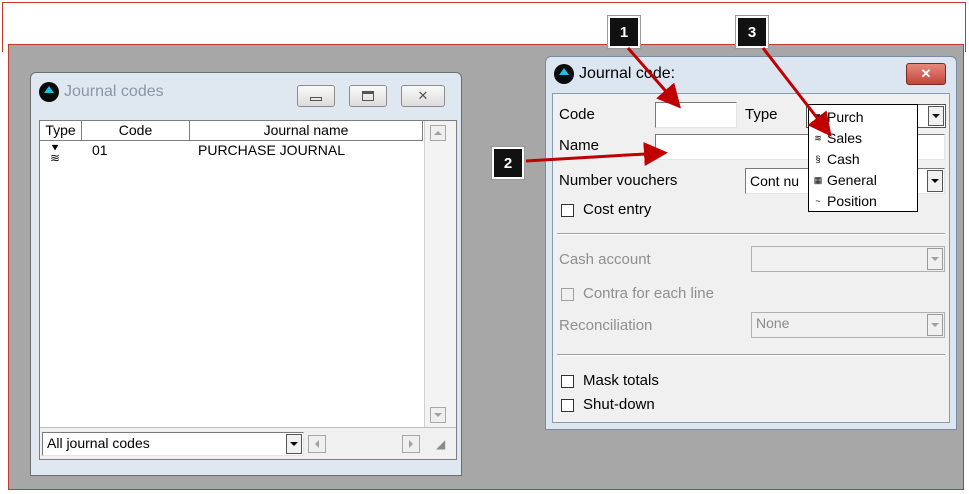 This screenshot has width=969, height=494. I want to click on cash-account-dropdown-button, so click(935, 259).